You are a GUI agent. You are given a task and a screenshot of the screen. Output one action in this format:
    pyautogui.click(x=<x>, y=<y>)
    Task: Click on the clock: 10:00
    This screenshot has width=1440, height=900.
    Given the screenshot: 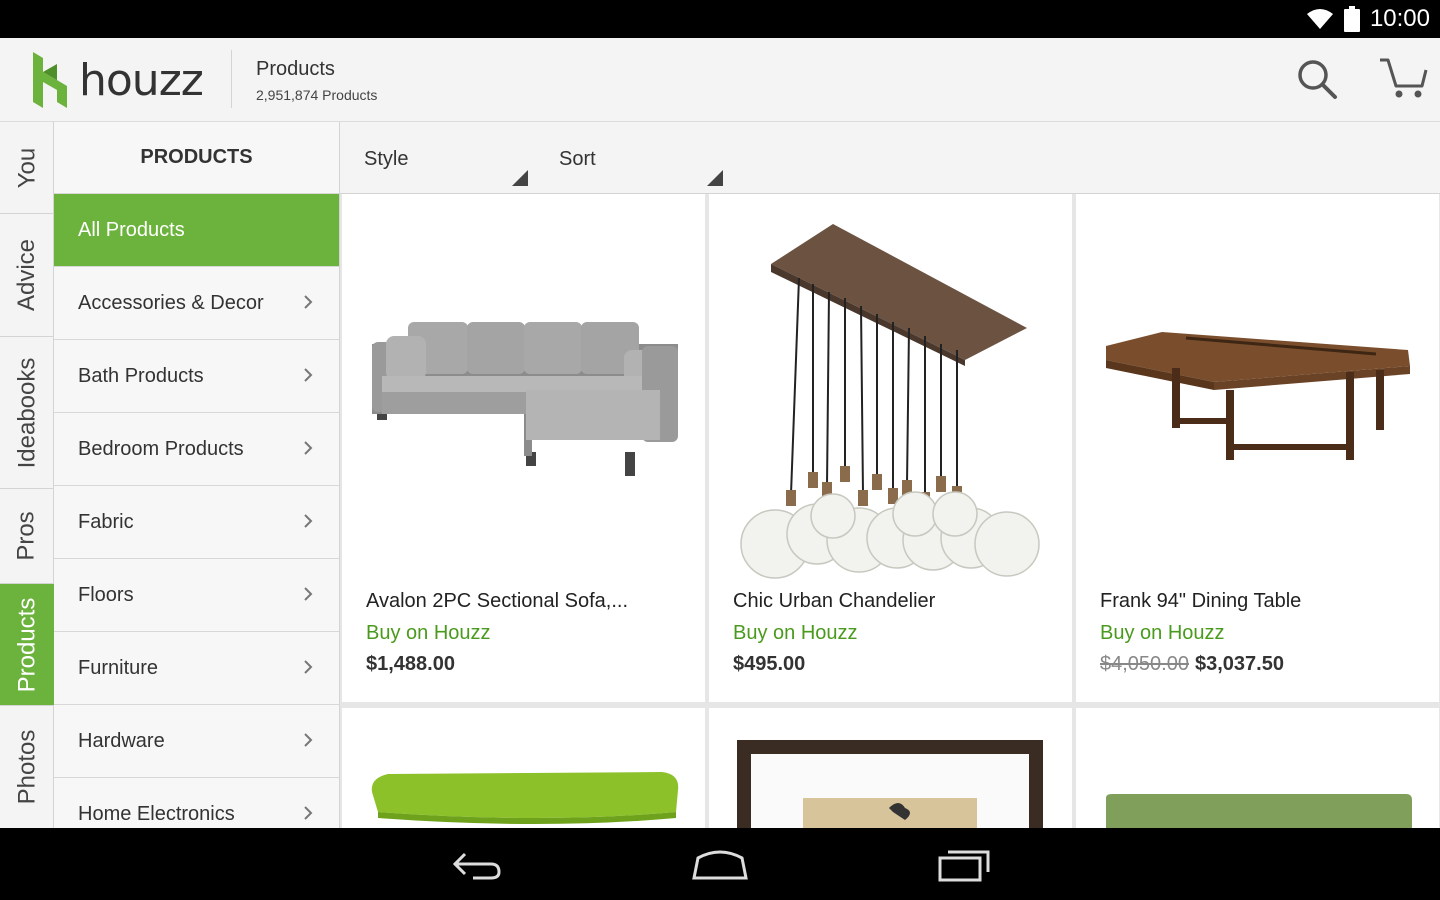 What is the action you would take?
    pyautogui.click(x=1399, y=18)
    